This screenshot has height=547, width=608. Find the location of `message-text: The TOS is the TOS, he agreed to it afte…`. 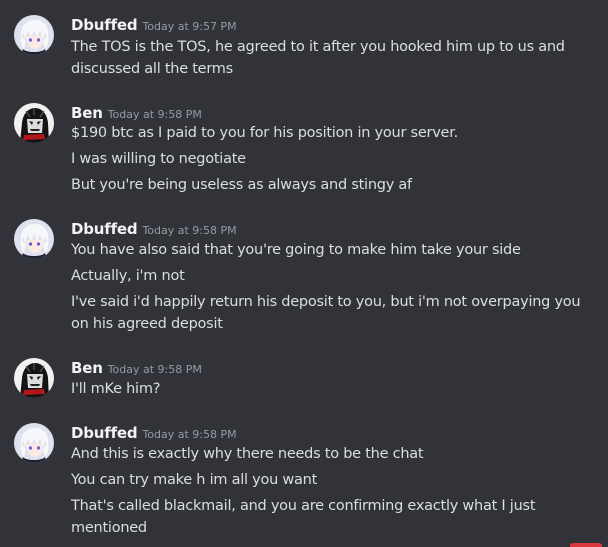

message-text: The TOS is the TOS, he agreed to it afte… is located at coordinates (318, 47).